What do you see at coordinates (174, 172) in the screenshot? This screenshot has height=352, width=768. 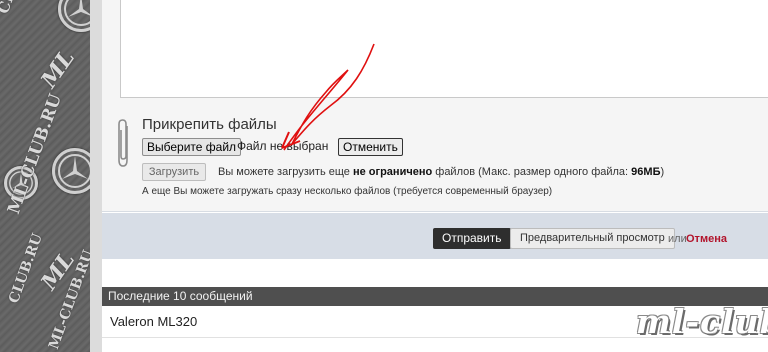 I see `upload-button: Загрузить` at bounding box center [174, 172].